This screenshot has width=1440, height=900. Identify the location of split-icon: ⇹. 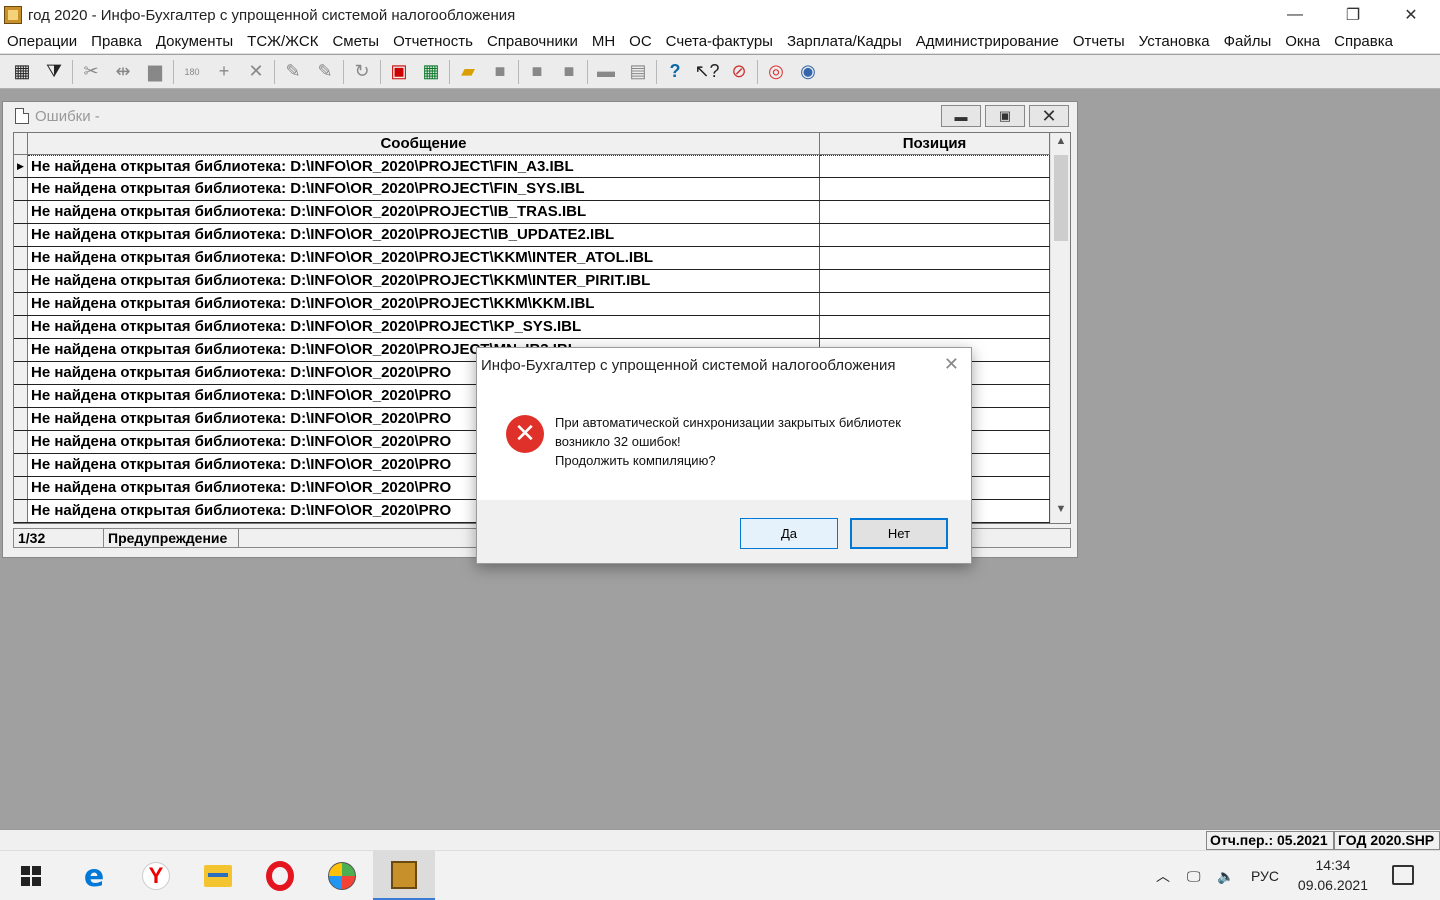
(123, 72).